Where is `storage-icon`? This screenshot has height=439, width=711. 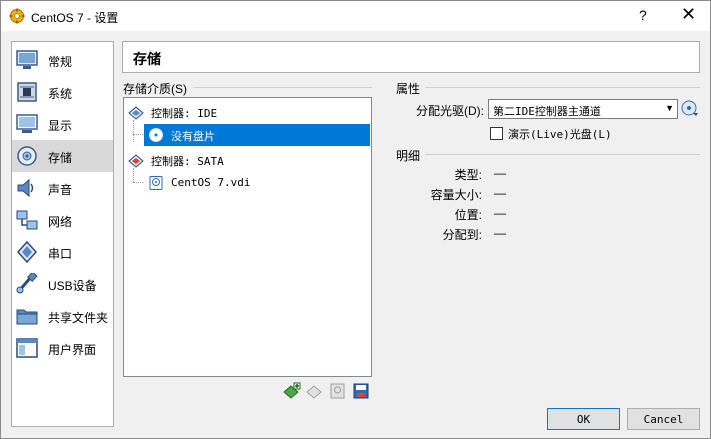
storage-icon is located at coordinates (27, 156).